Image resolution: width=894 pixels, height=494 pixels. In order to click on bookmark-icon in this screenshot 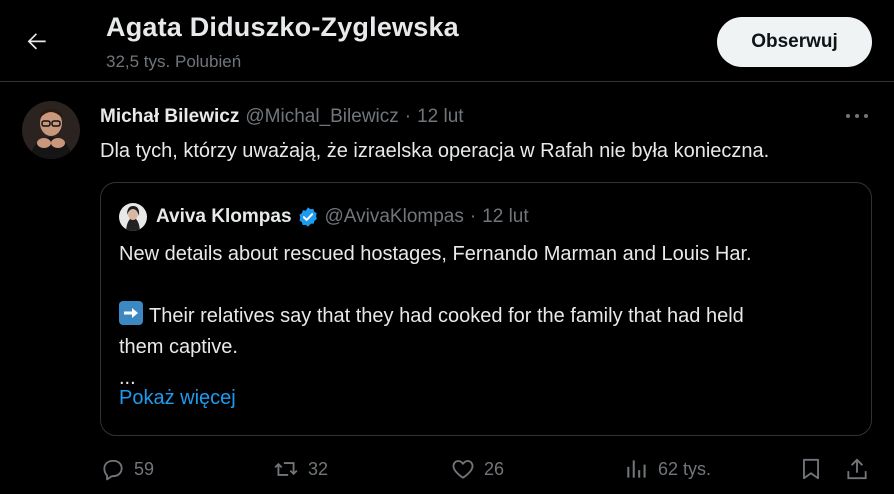, I will do `click(811, 469)`.